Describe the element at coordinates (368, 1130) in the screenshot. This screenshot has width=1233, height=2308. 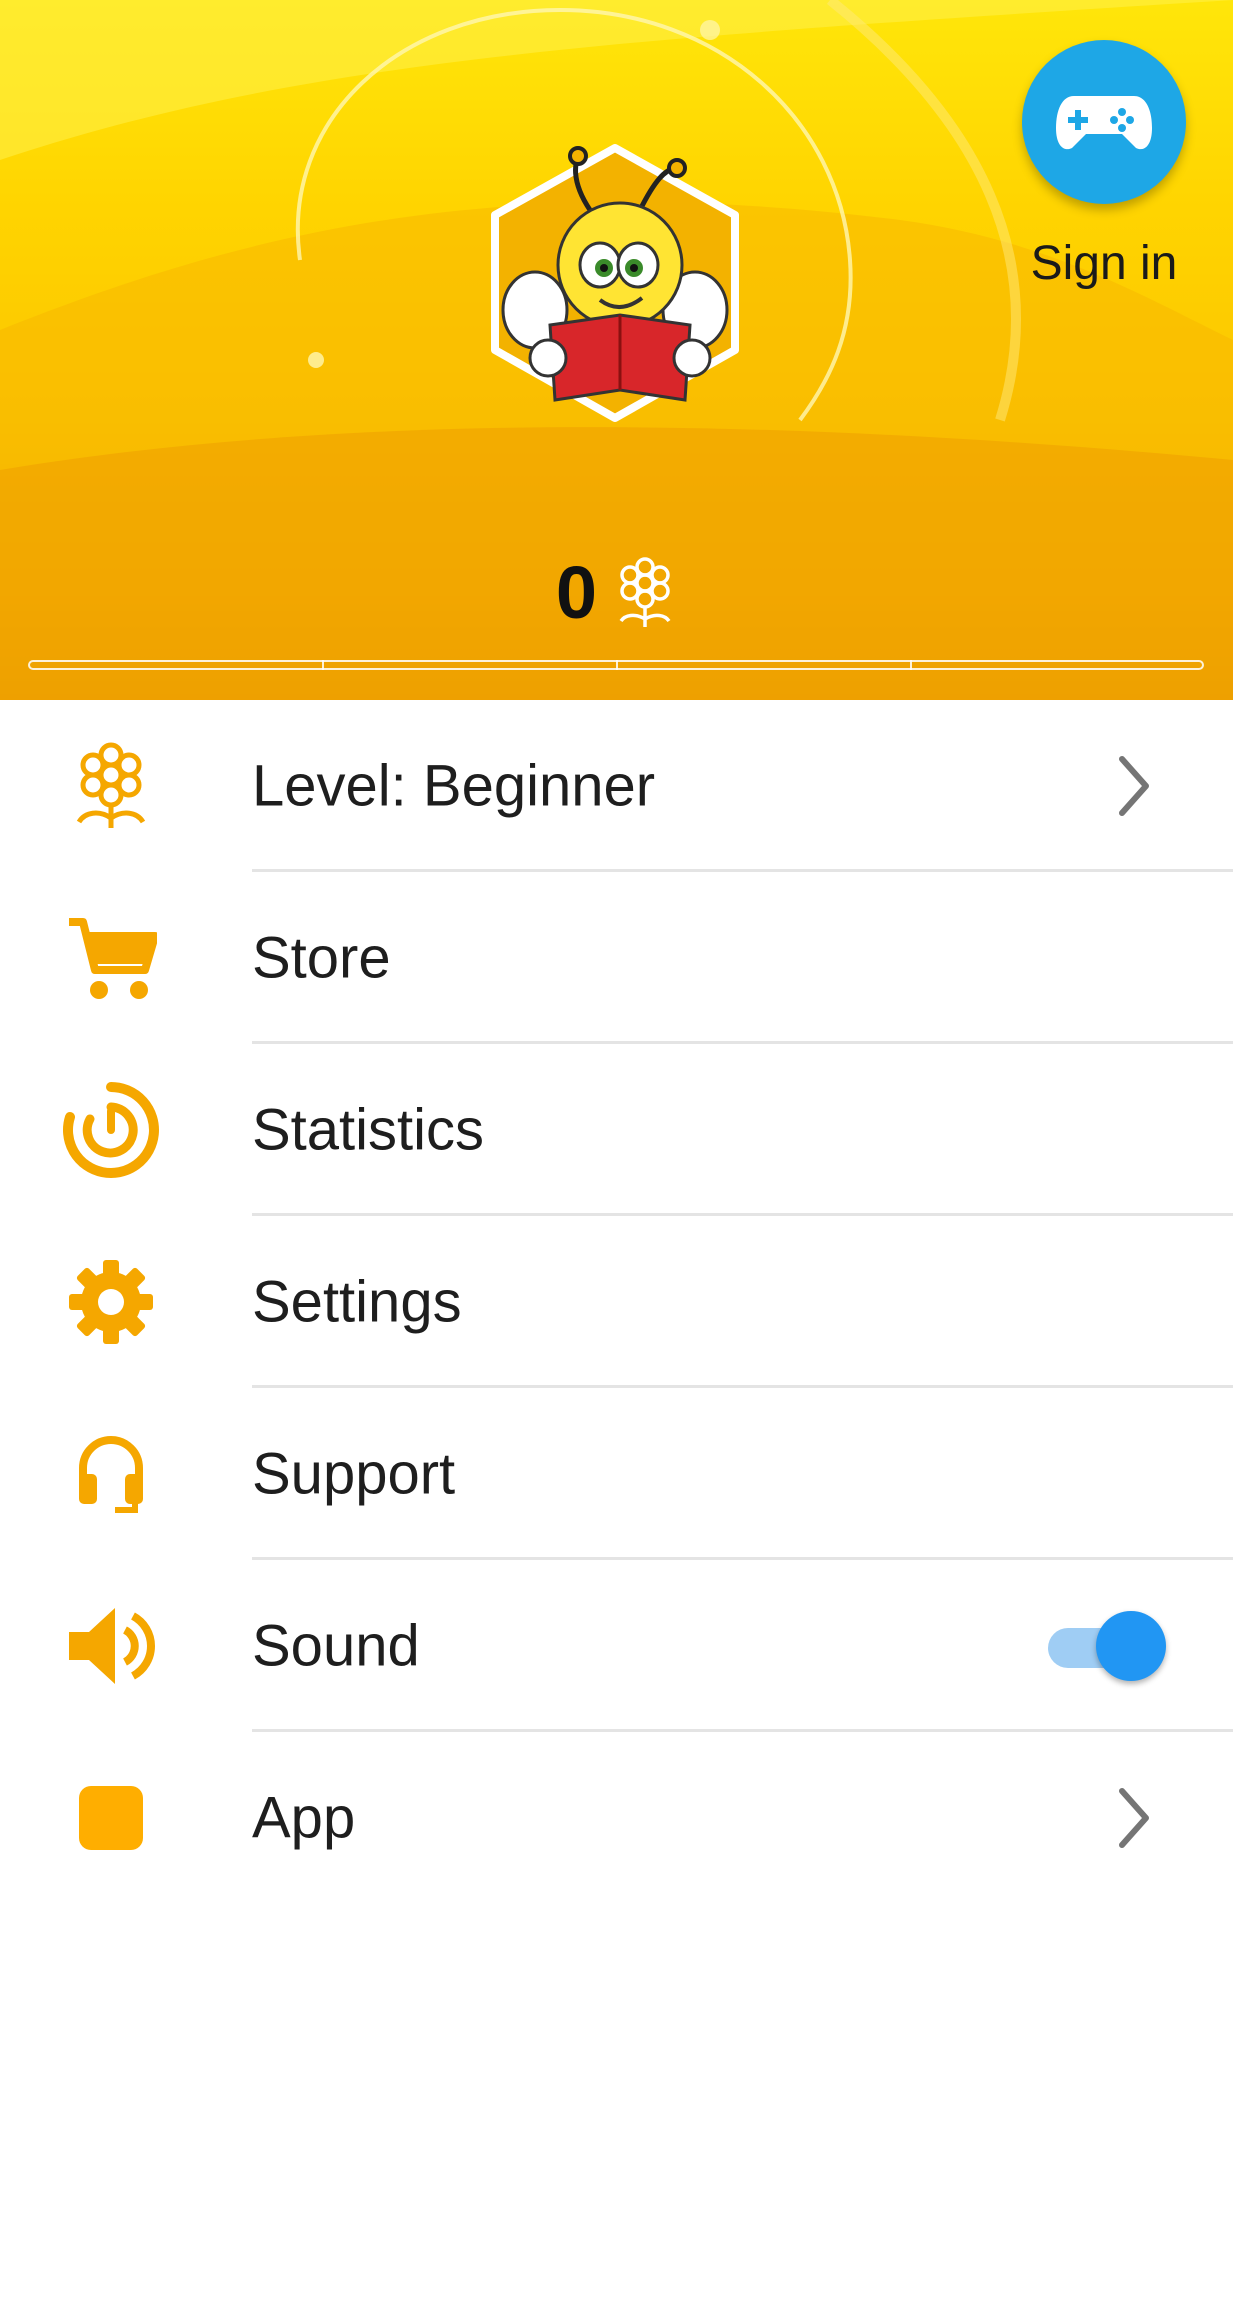
I see `menu-item-label: Statistics` at that location.